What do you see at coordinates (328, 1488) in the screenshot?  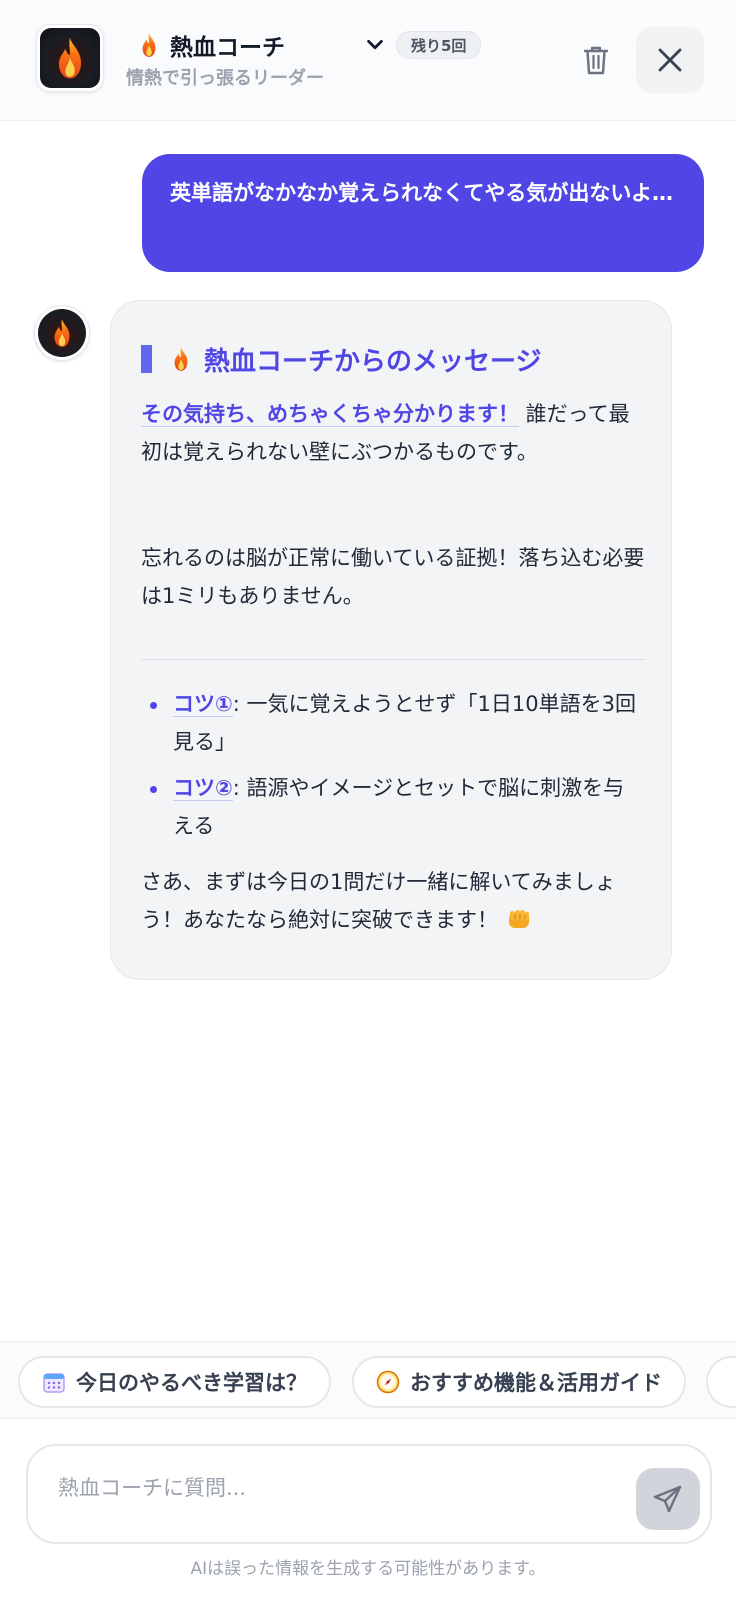 I see `chat-input` at bounding box center [328, 1488].